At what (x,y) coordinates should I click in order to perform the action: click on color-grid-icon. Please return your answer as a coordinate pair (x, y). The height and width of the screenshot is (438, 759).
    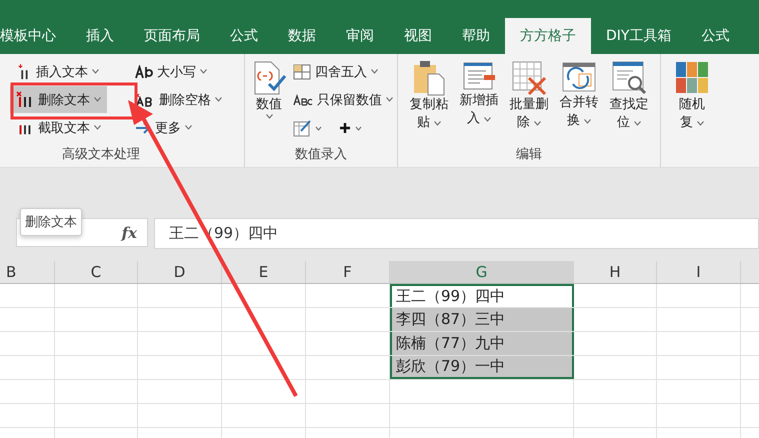
    Looking at the image, I should click on (692, 78).